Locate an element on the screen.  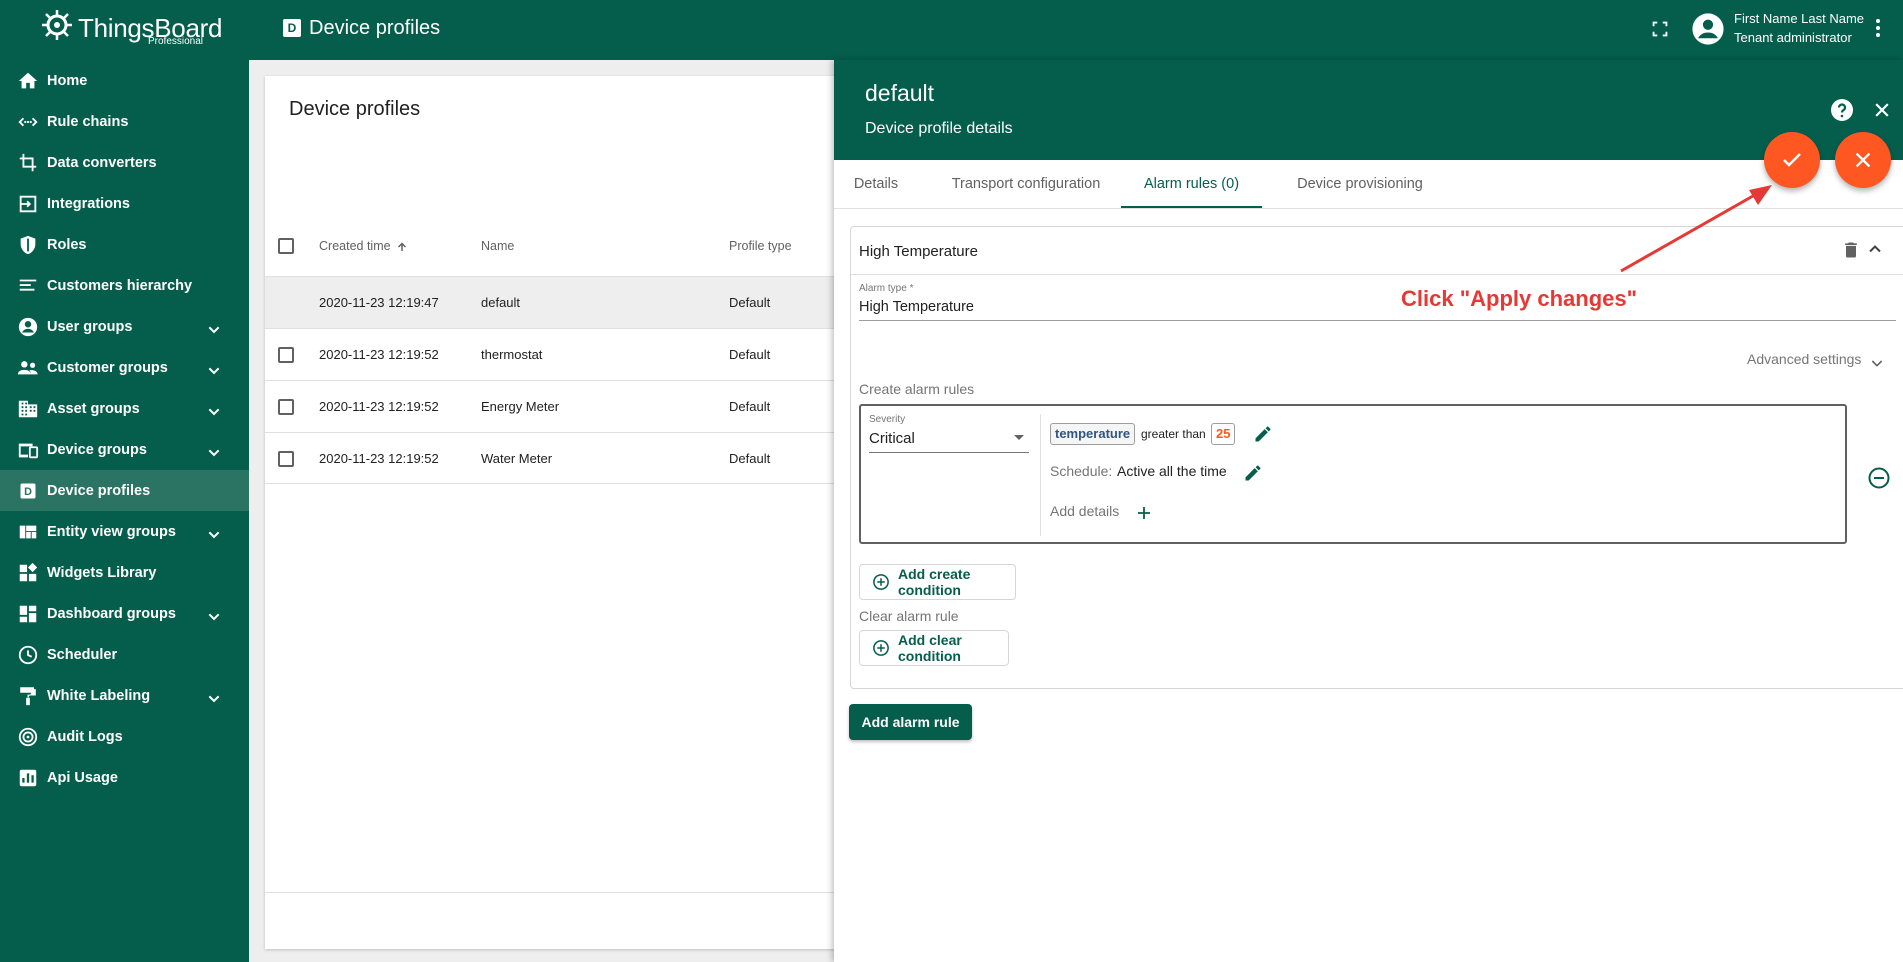
integration-icon is located at coordinates (28, 204).